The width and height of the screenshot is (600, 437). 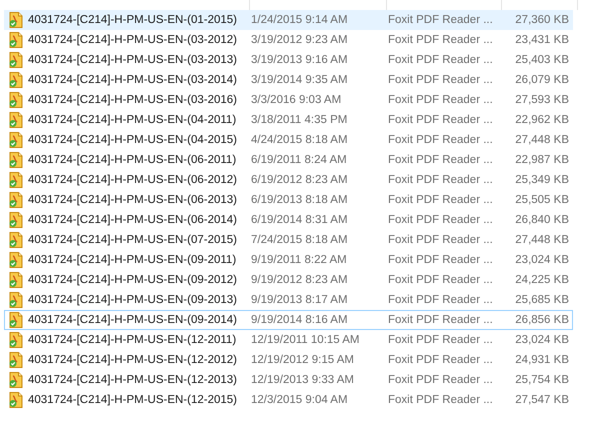 I want to click on file-name: 4031724-[C214]-H-PM-US-EN-(09-2011), so click(x=132, y=260).